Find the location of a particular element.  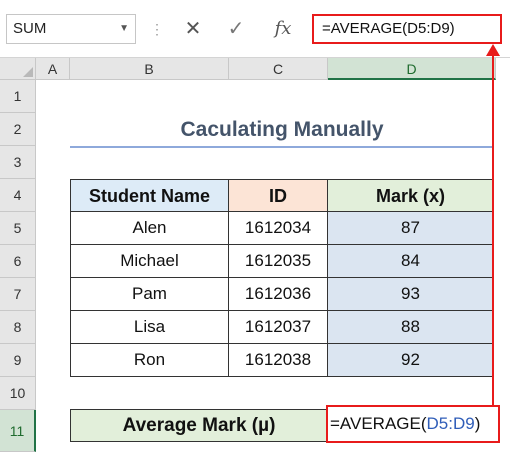

cell-id: 1612034 is located at coordinates (278, 228).